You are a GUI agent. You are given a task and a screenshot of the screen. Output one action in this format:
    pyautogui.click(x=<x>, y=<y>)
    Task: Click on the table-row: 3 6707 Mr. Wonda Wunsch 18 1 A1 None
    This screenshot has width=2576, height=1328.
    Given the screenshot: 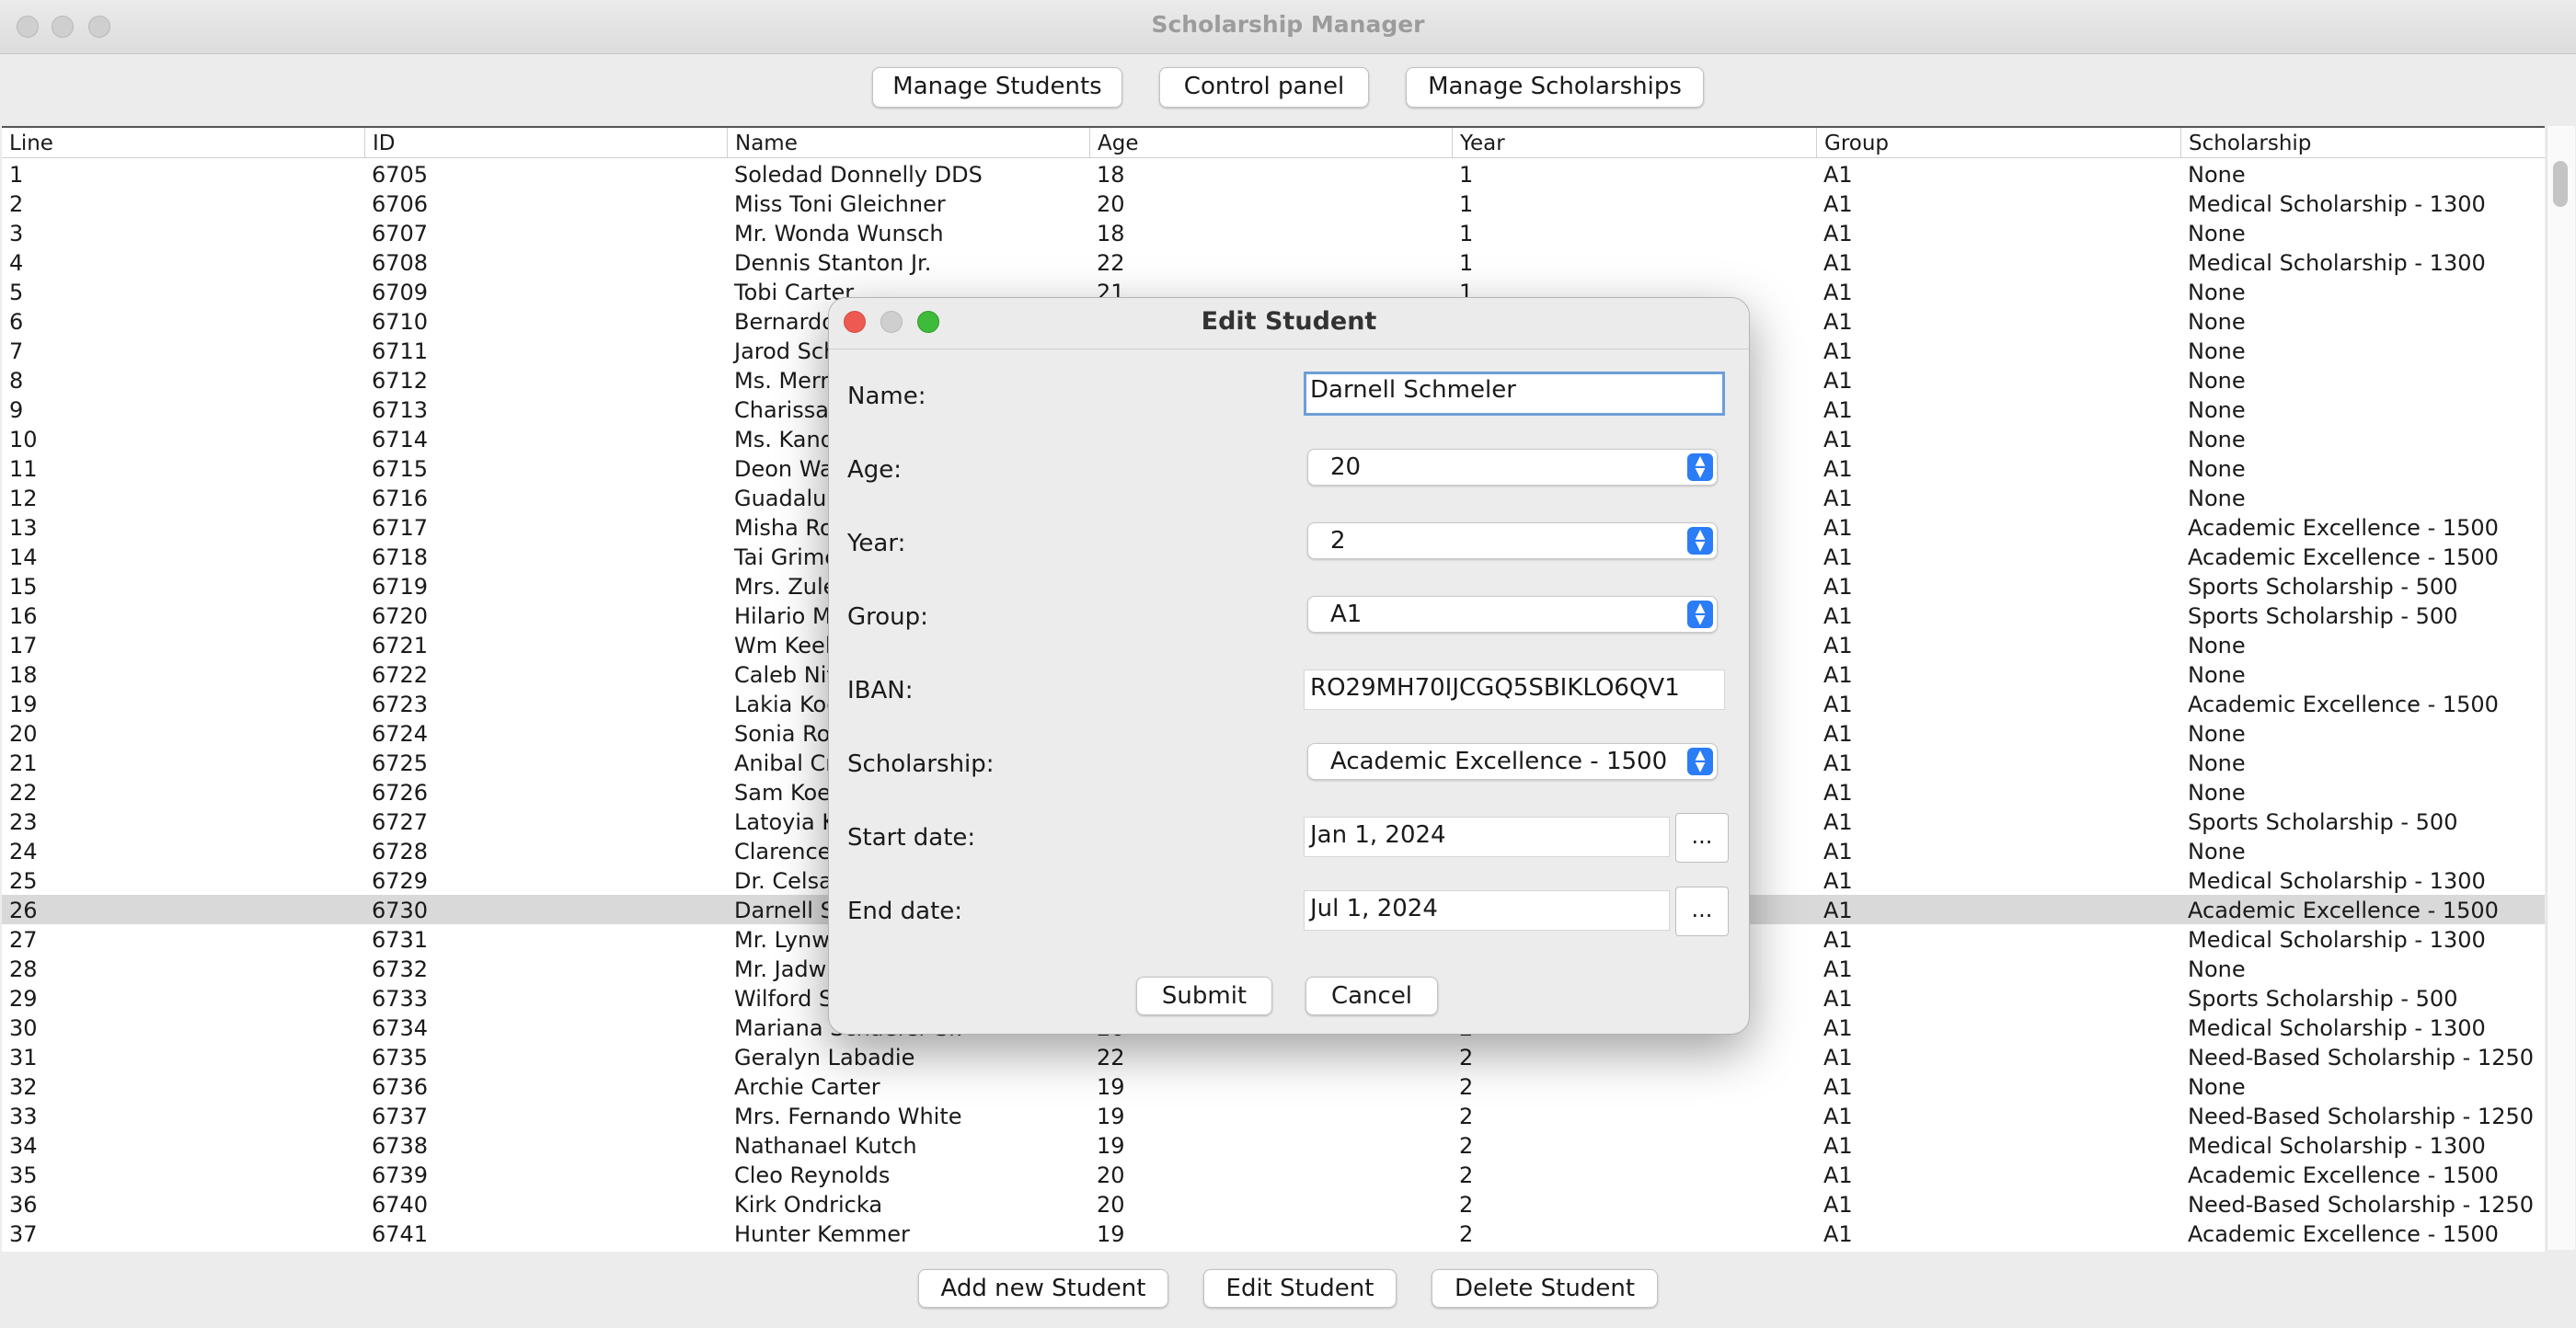 What is the action you would take?
    pyautogui.click(x=1273, y=232)
    